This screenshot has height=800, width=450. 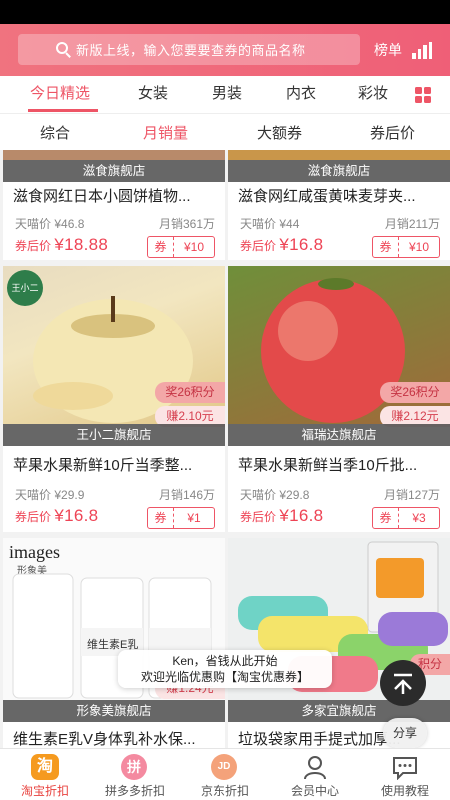 I want to click on tab-womens: 女装, so click(x=153, y=92).